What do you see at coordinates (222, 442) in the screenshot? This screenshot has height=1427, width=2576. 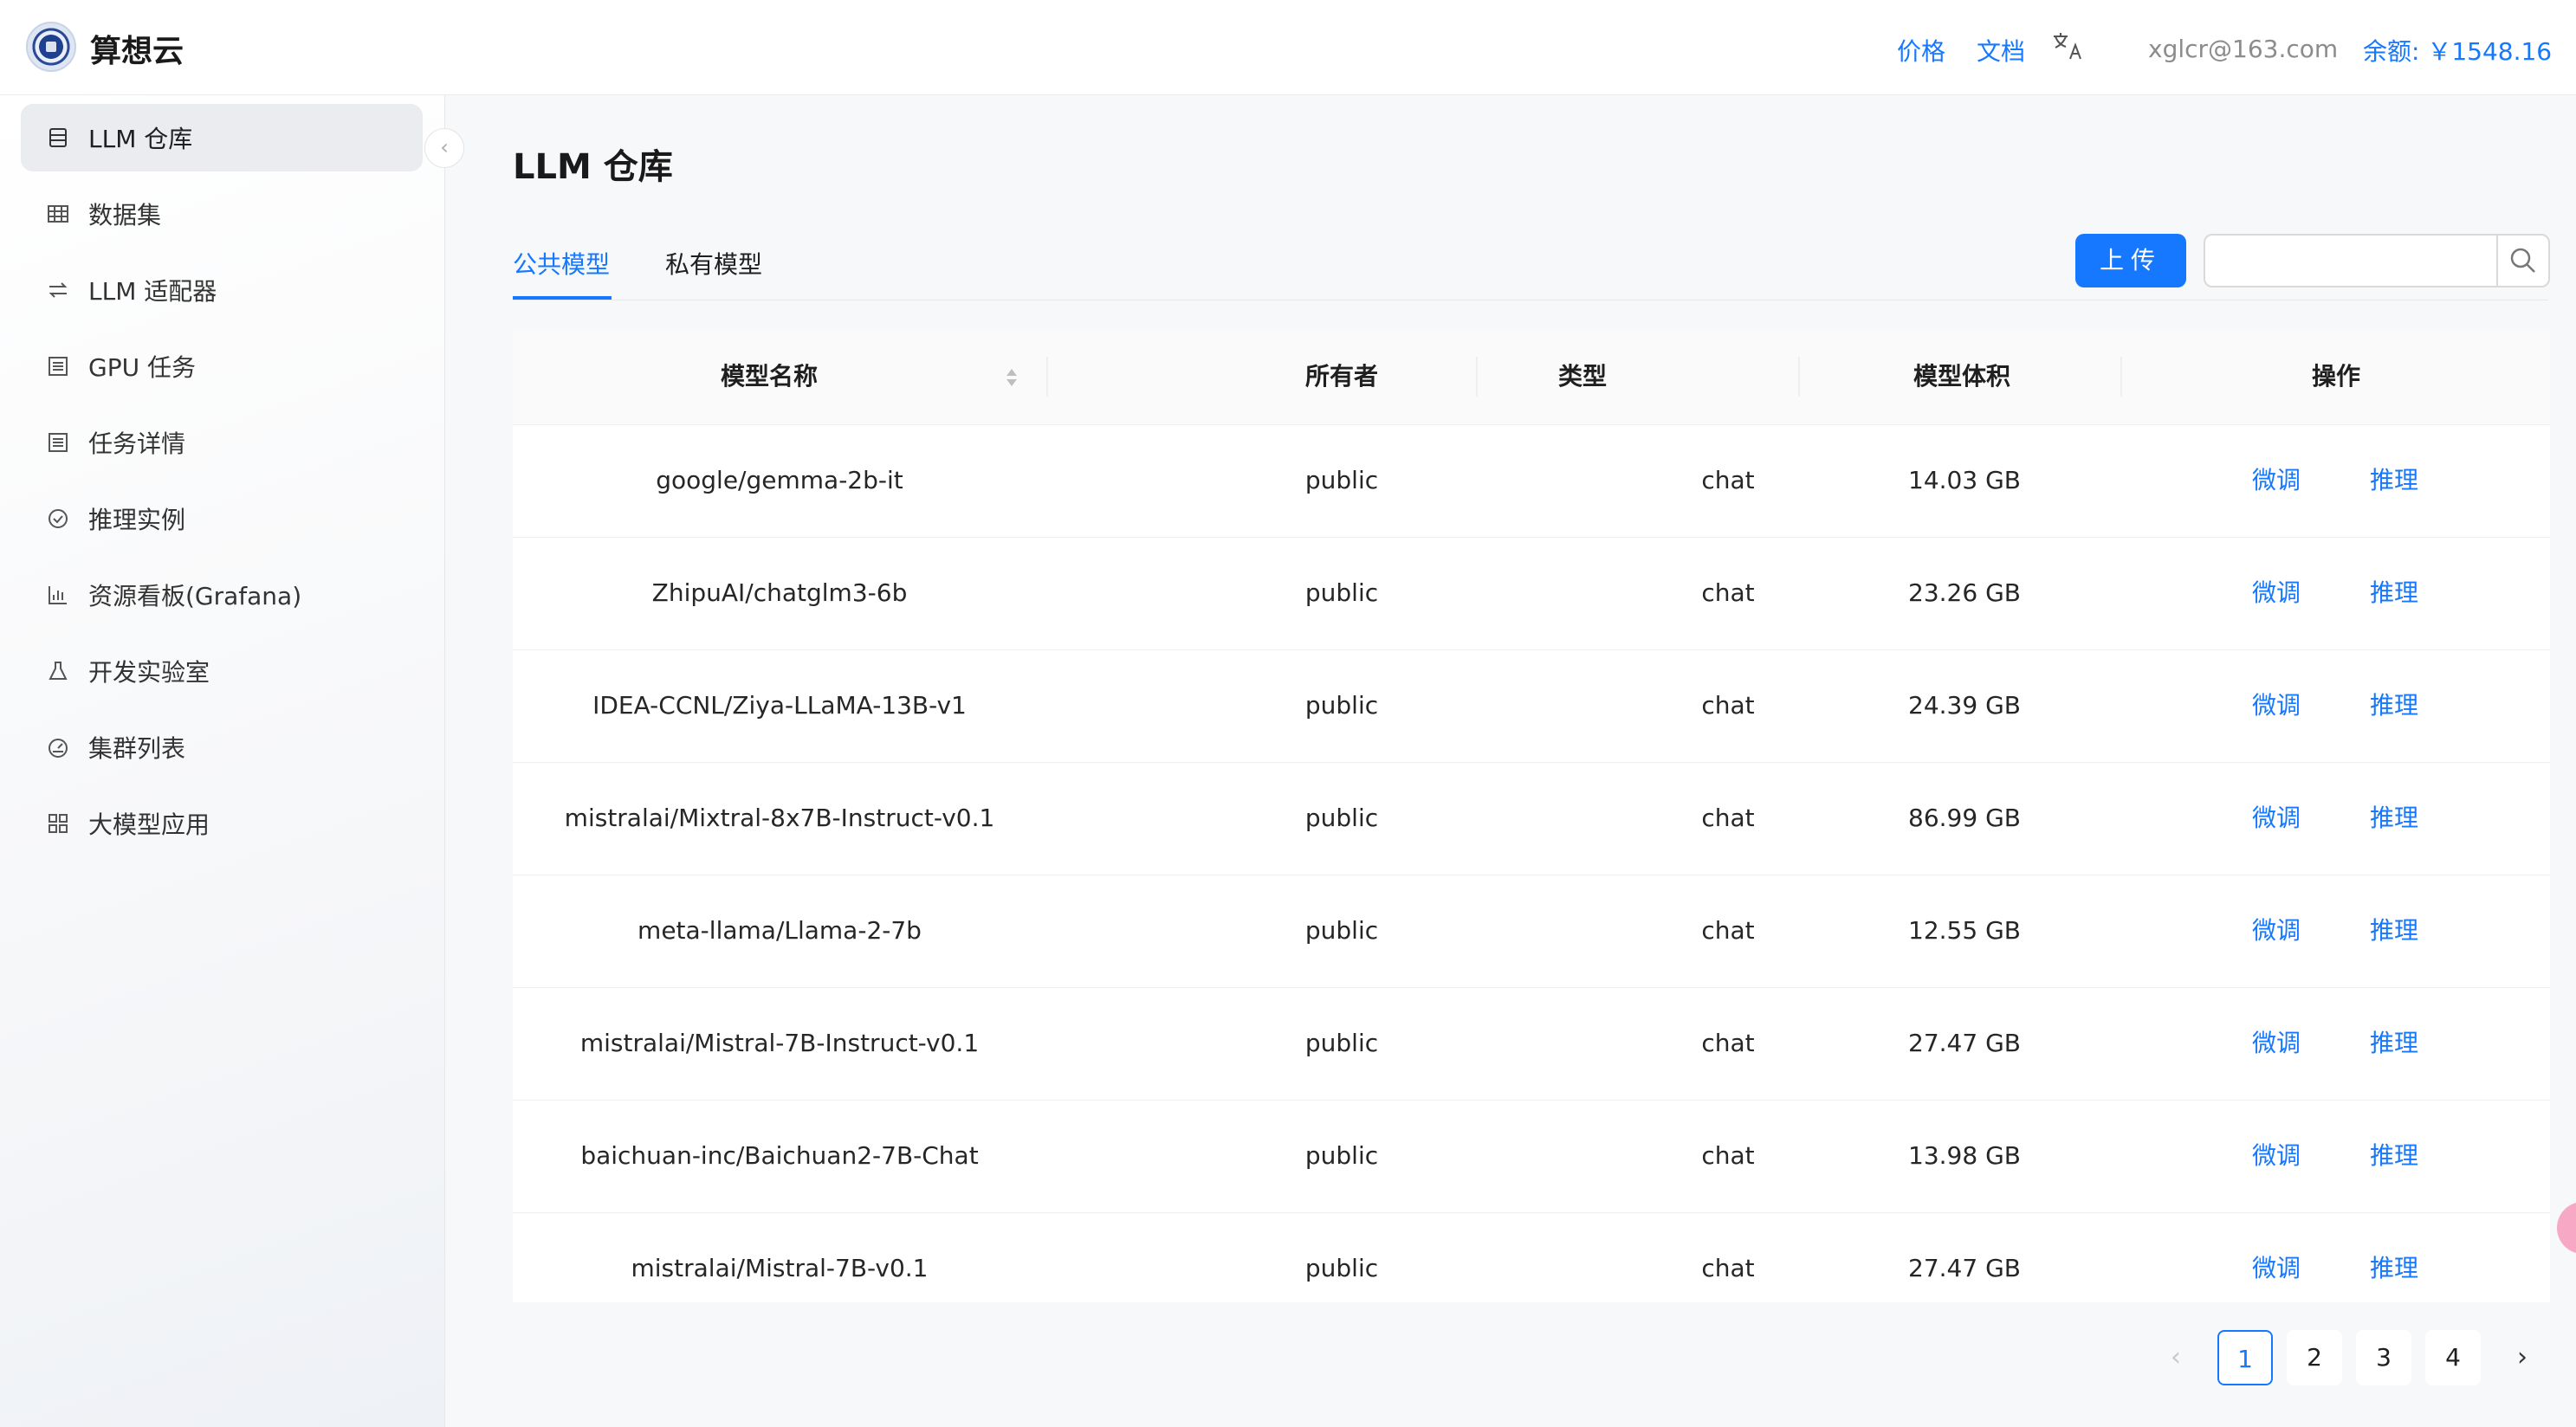 I see `sidebar-item-task-details: 任务详情` at bounding box center [222, 442].